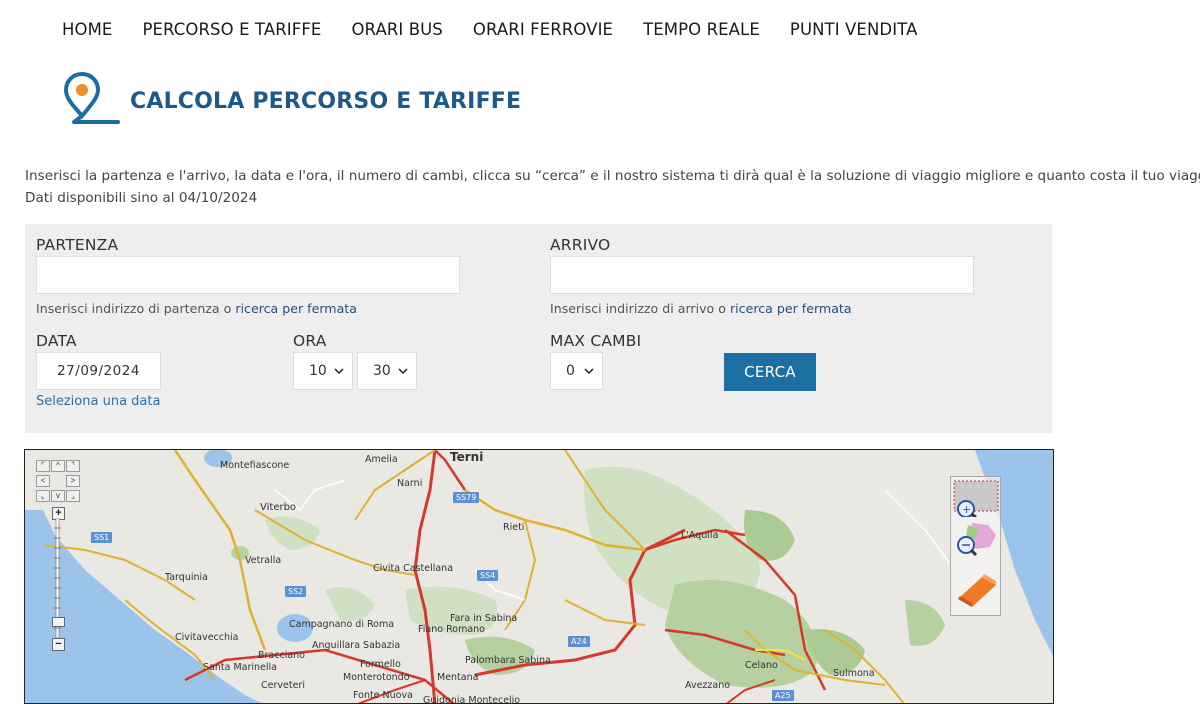 The width and height of the screenshot is (1200, 704). Describe the element at coordinates (451, 629) in the screenshot. I see `map-city-label: Fiano Romano` at that location.